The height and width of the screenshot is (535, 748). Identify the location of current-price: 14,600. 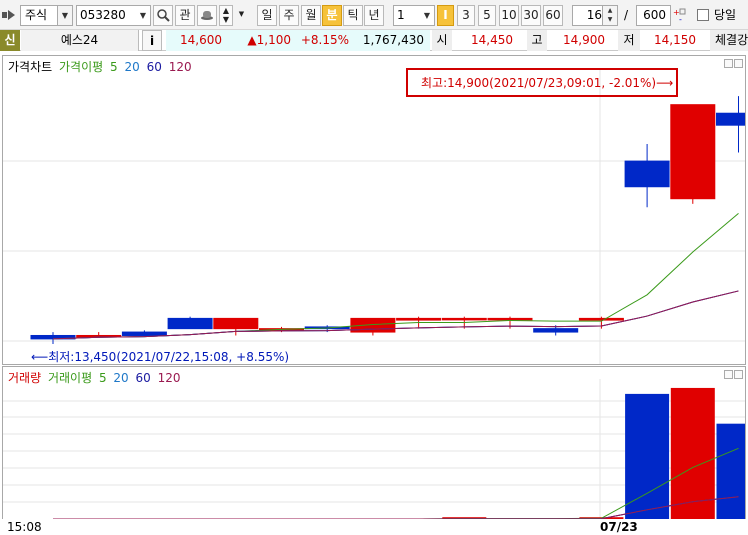
(200, 40).